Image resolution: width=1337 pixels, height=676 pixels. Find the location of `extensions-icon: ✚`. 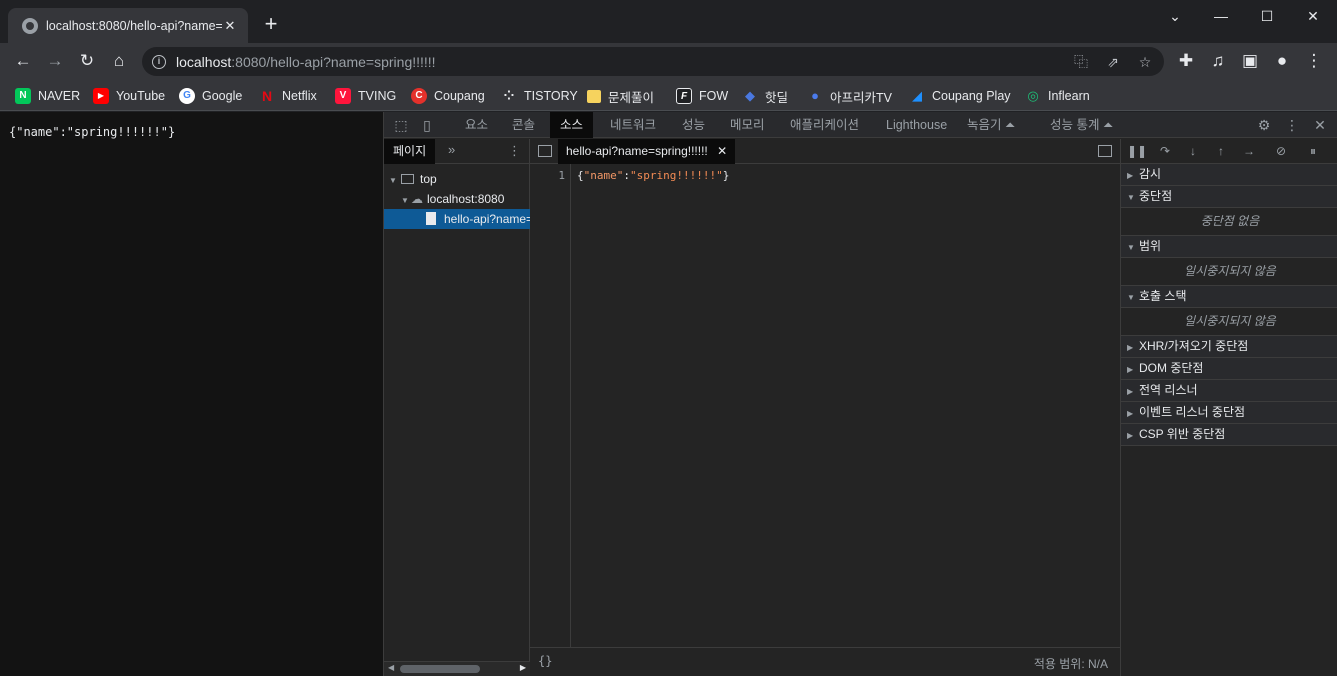

extensions-icon: ✚ is located at coordinates (1186, 61).